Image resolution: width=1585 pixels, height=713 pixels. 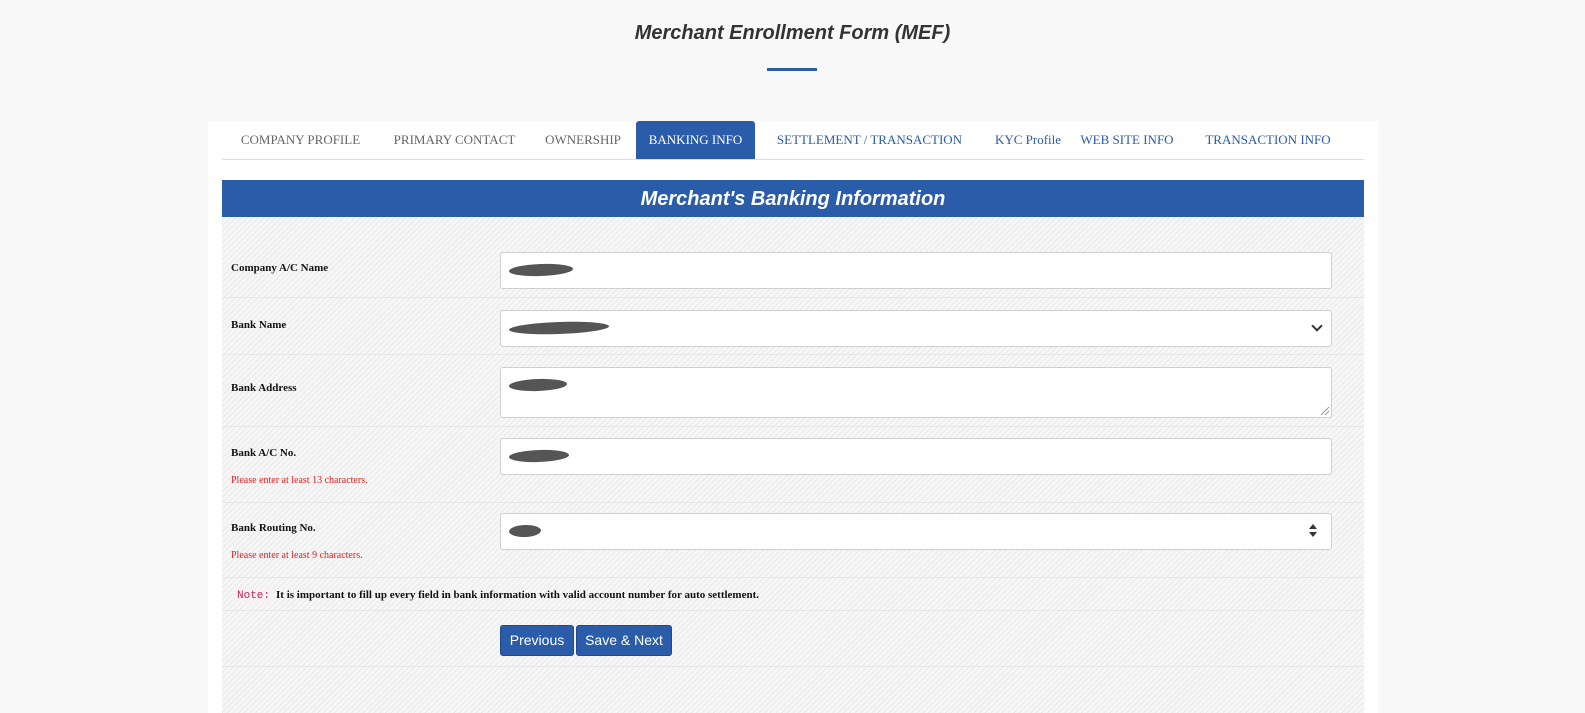 I want to click on bank-address-row: Bank Address, so click(x=793, y=391).